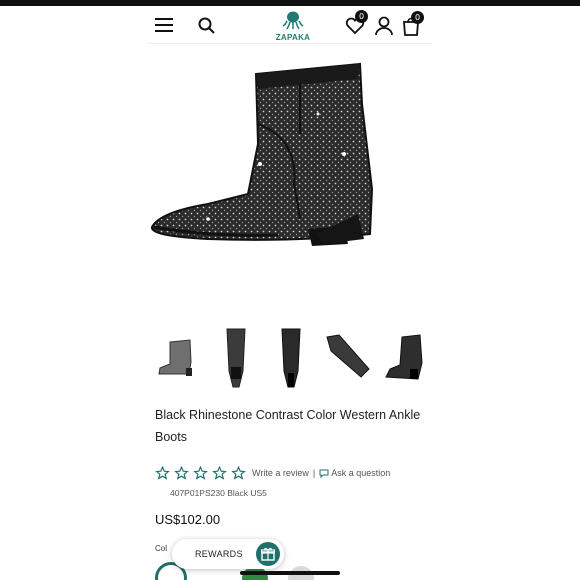 The height and width of the screenshot is (580, 580). I want to click on brand-name: ZAPAKA, so click(293, 37).